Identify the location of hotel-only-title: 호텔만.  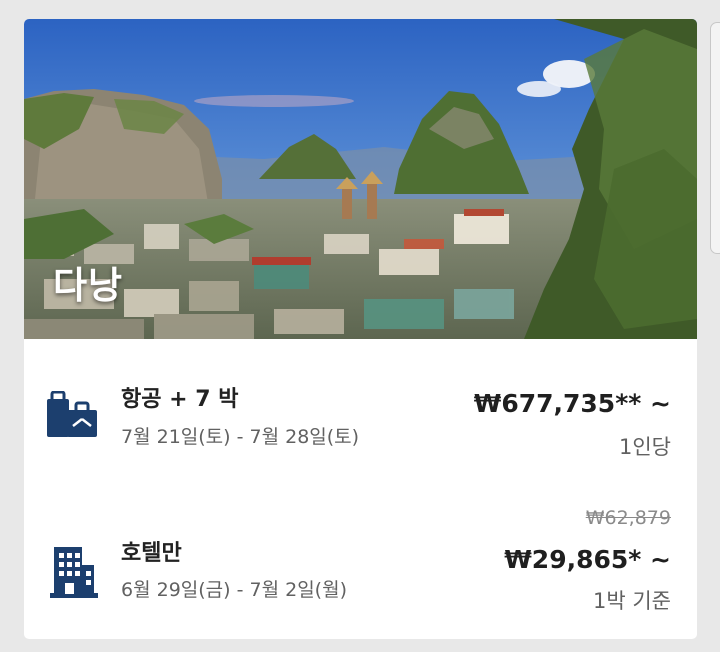
(151, 553).